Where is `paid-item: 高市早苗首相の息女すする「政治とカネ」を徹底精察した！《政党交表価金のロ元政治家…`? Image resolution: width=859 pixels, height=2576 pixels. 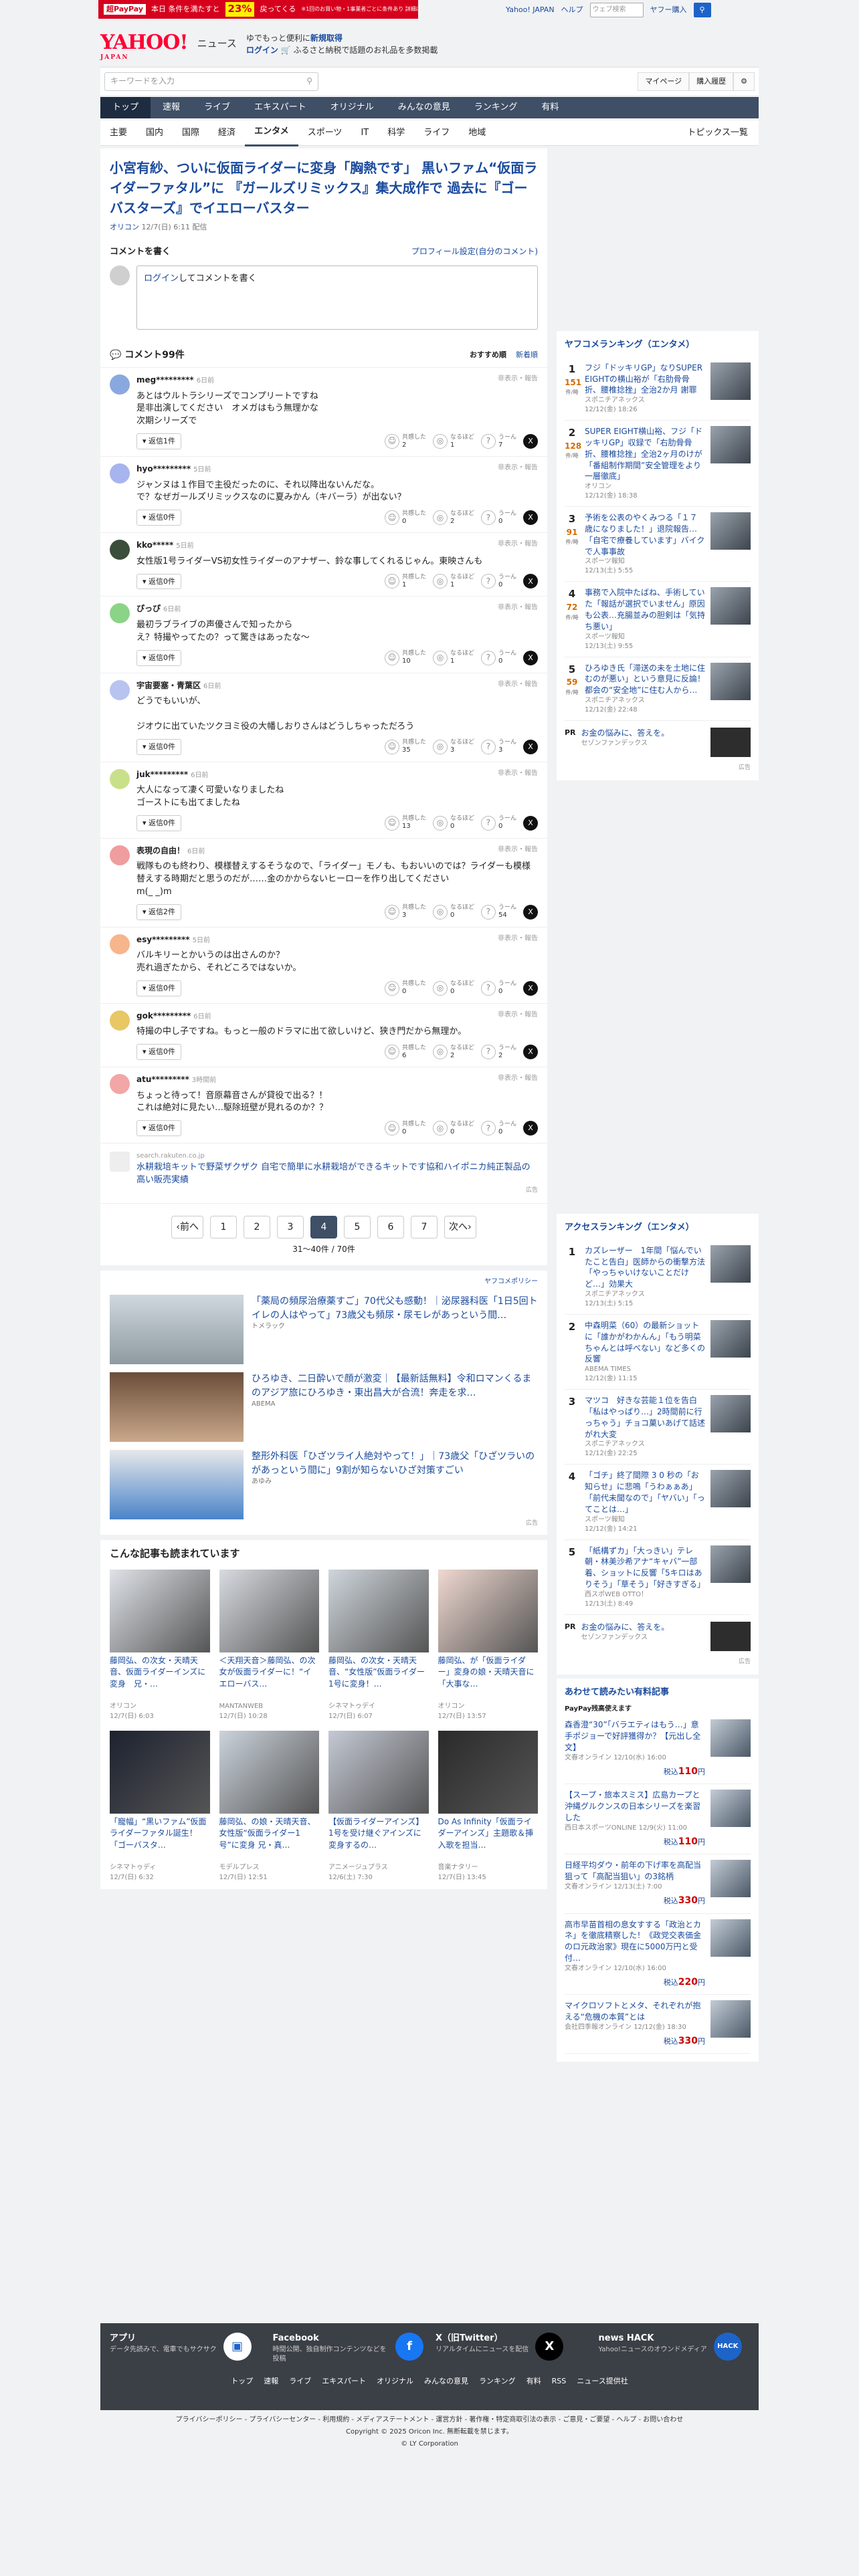 paid-item: 高市早苗首相の息女すする「政治とカネ」を徹底精察した！《政党交表価金のロ元政治家… is located at coordinates (658, 1955).